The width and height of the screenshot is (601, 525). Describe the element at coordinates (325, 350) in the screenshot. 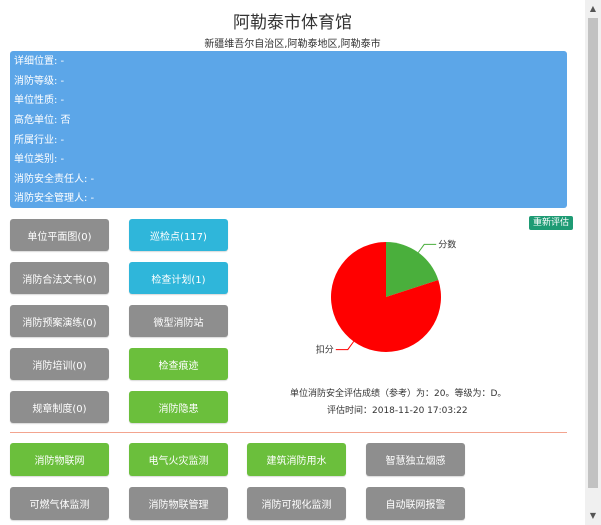

I see `pie-label-deduction: 扣分` at that location.